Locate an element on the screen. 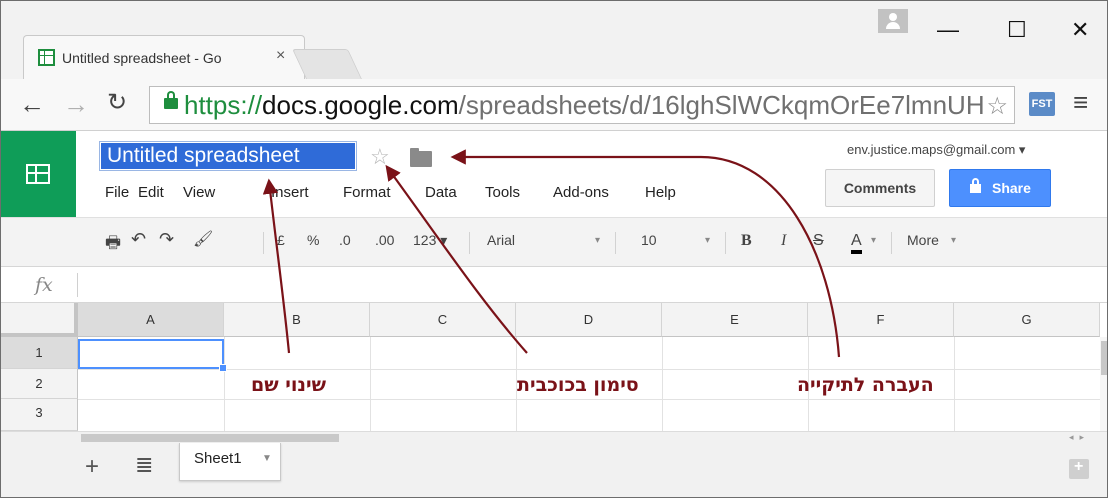  profile-icon is located at coordinates (893, 21).